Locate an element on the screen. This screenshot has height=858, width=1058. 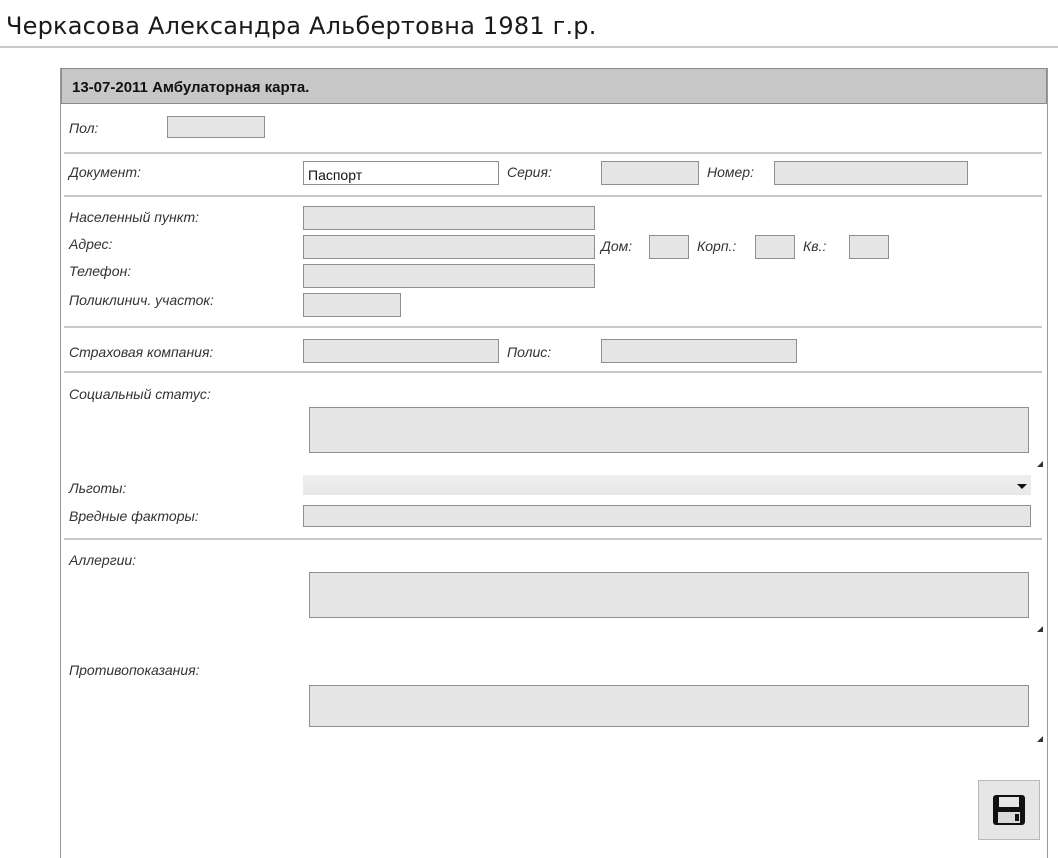
policy-label: Полис: is located at coordinates (529, 352).